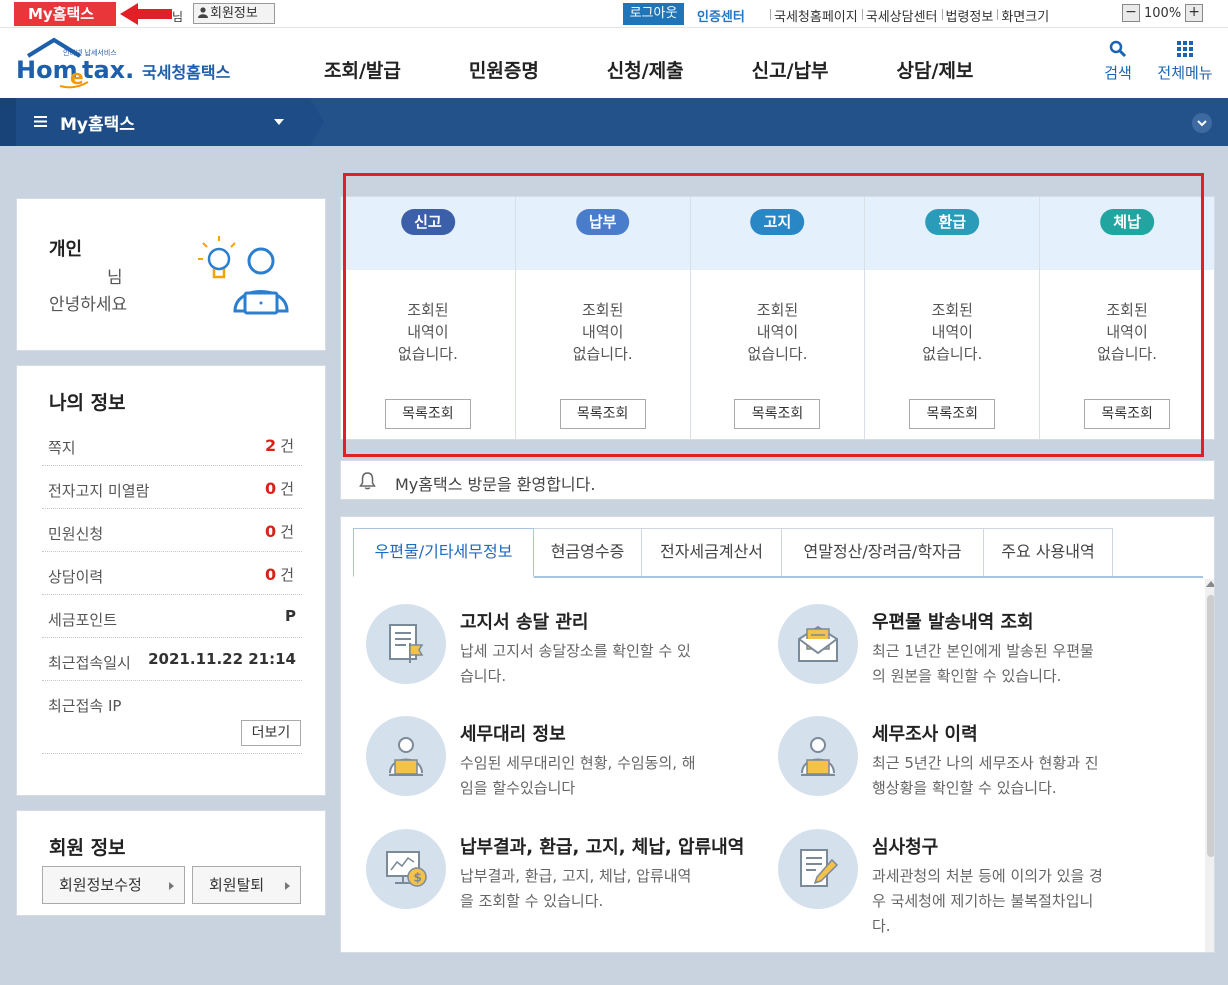 The image size is (1228, 985). What do you see at coordinates (653, 14) in the screenshot?
I see `logout-button: 로그아웃` at bounding box center [653, 14].